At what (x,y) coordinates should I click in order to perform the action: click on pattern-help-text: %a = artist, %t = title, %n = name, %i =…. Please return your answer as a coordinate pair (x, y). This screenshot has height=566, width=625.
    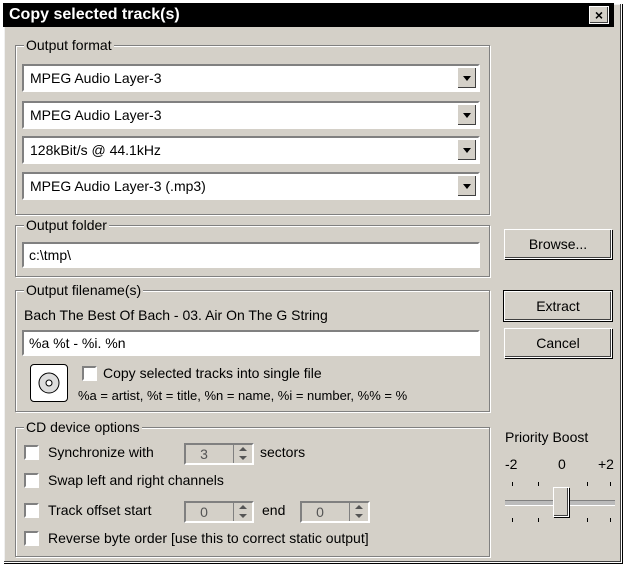
    Looking at the image, I should click on (243, 395).